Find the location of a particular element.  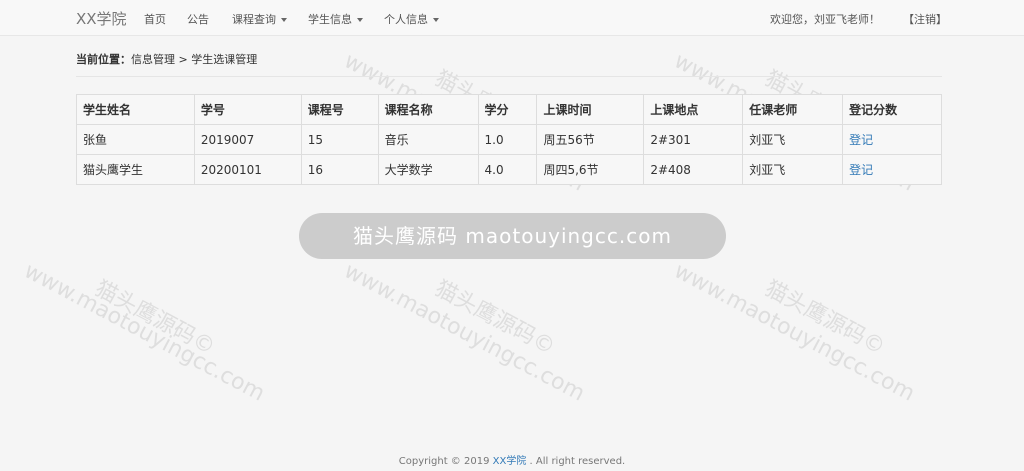

cell-course-name: 音乐 is located at coordinates (428, 139).